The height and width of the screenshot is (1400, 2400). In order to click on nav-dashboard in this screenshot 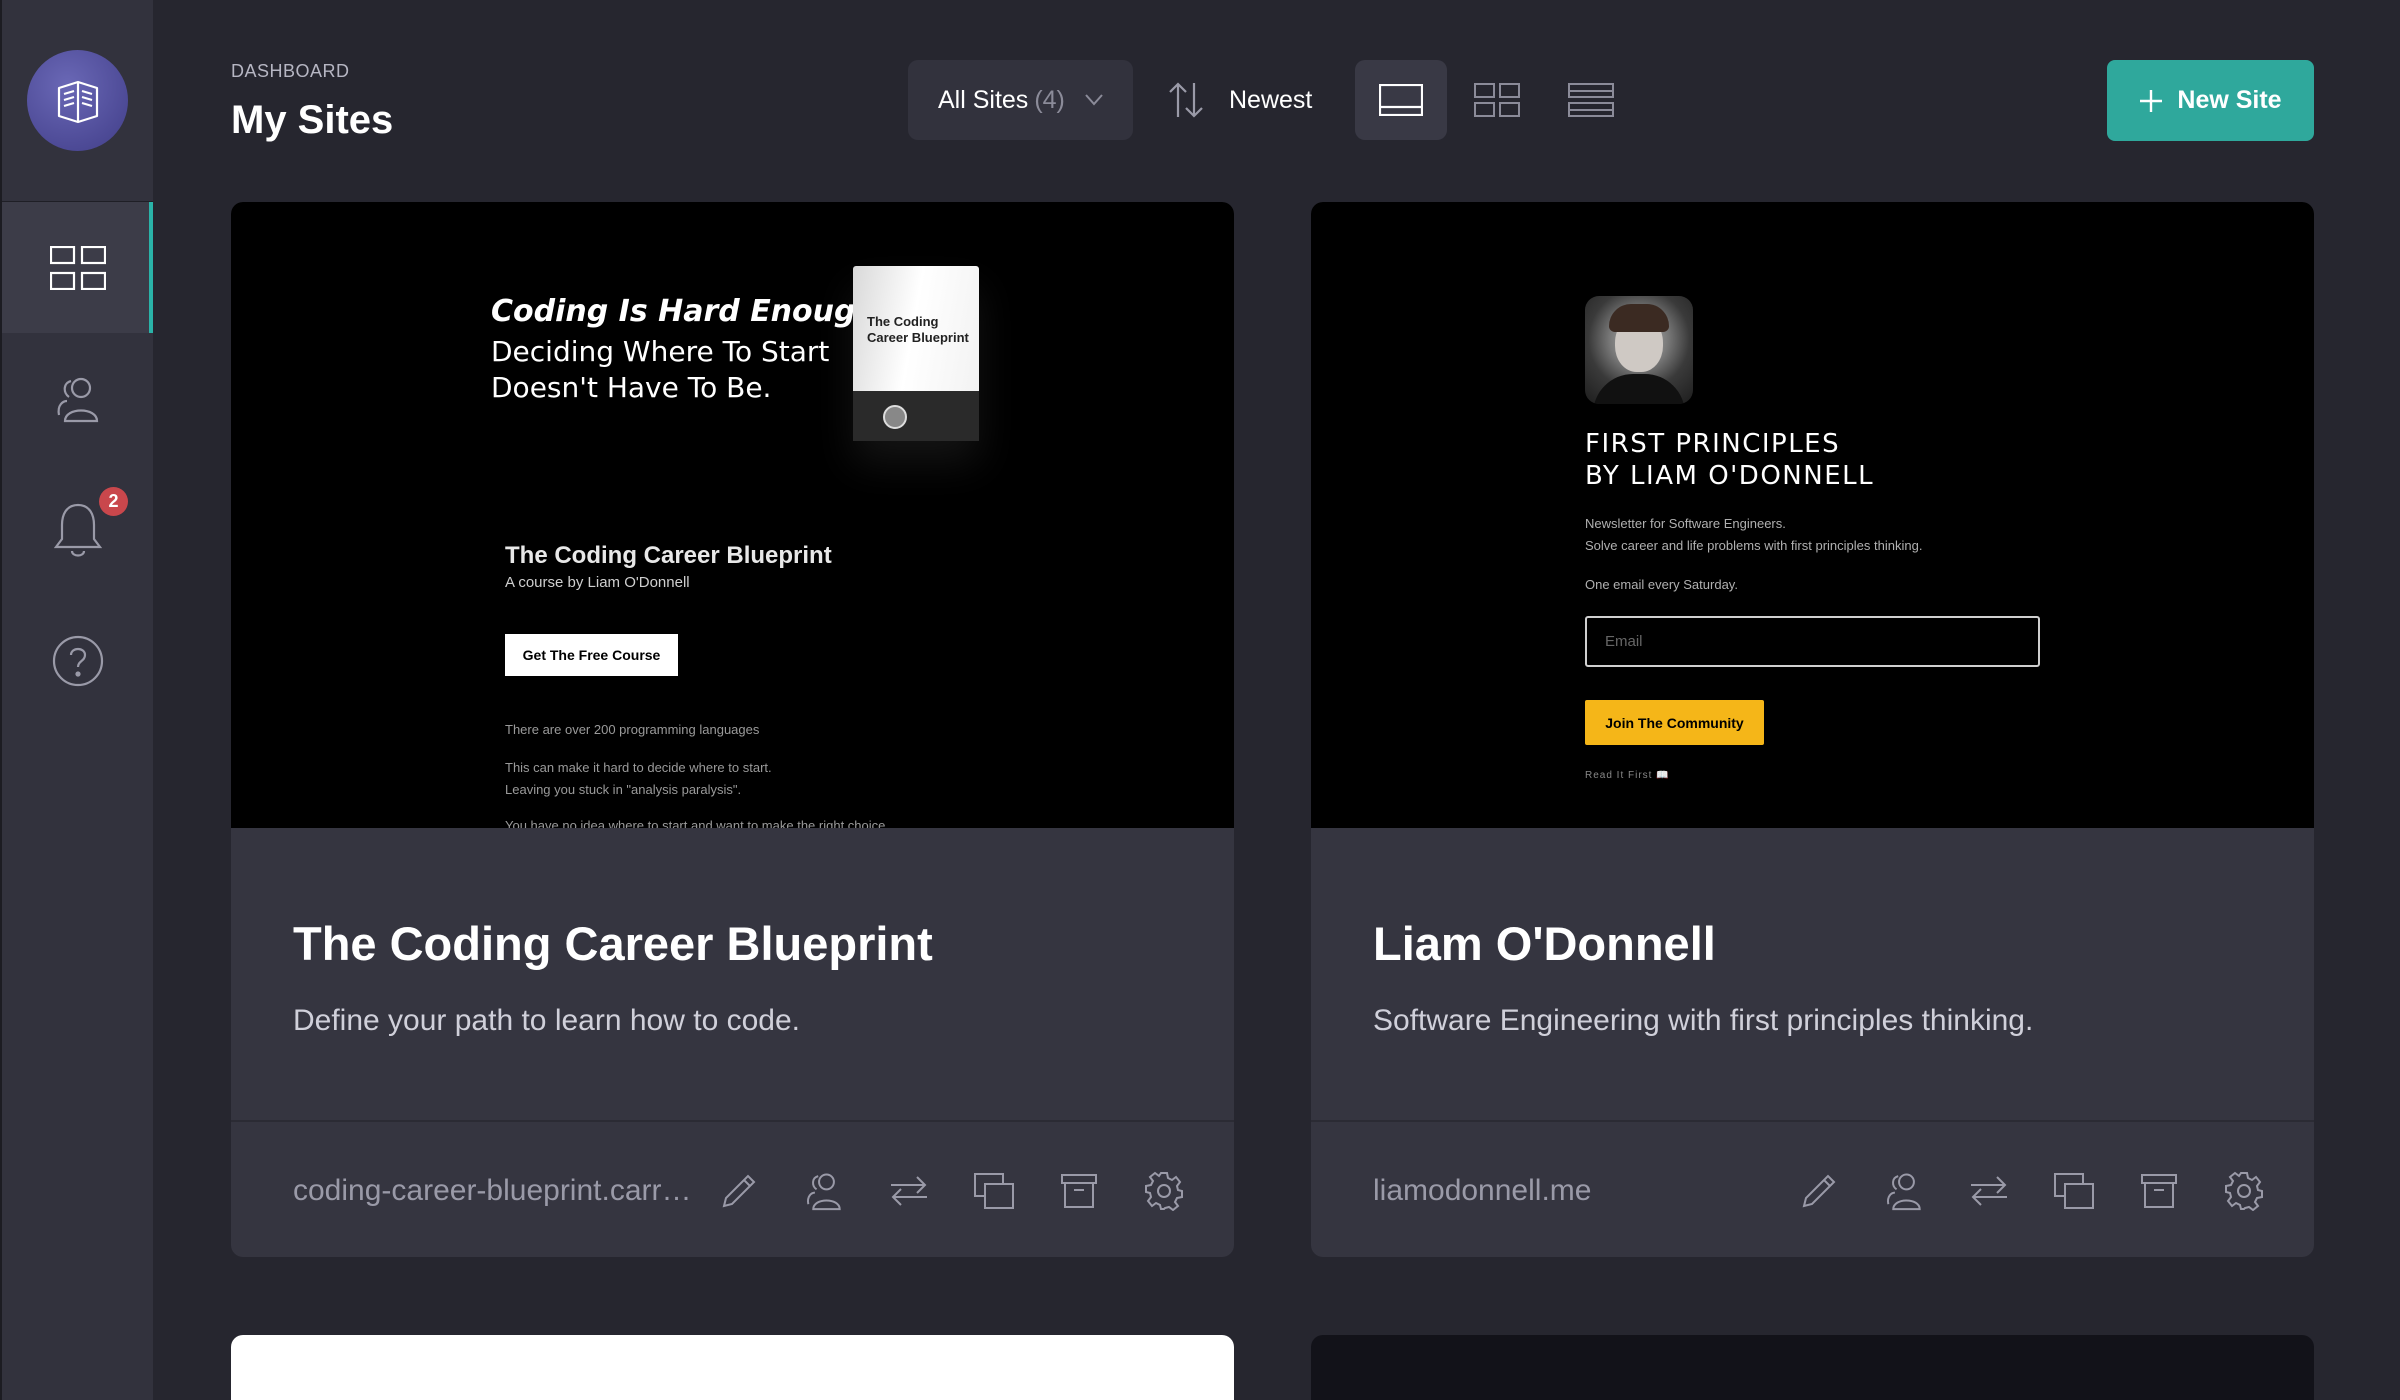, I will do `click(77, 267)`.